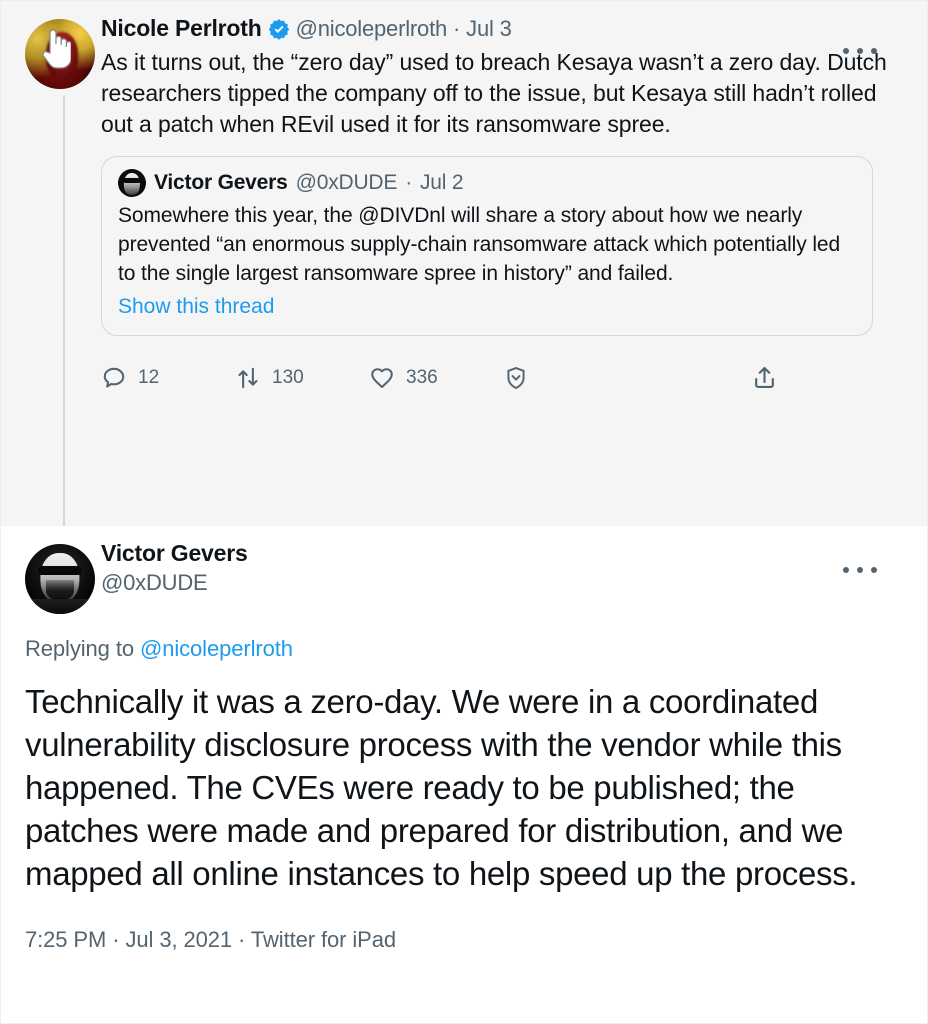  I want to click on avatar-nicole-perlroth, so click(60, 54).